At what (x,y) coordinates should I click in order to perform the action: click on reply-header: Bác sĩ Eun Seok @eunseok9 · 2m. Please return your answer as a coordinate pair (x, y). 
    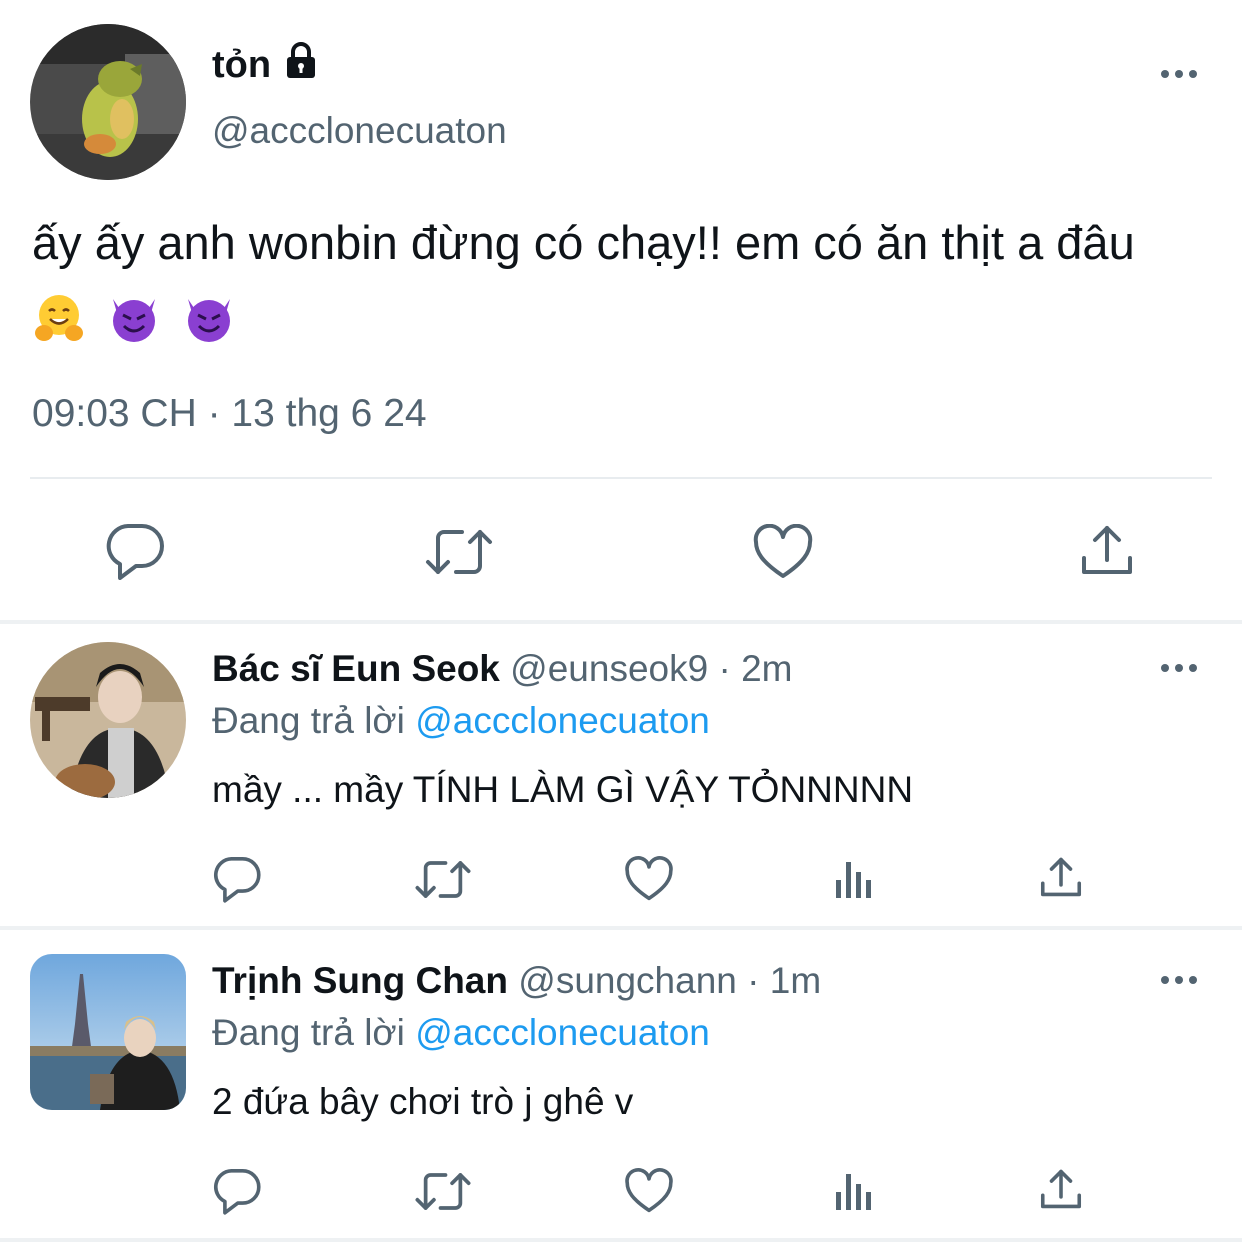
    Looking at the image, I should click on (502, 669).